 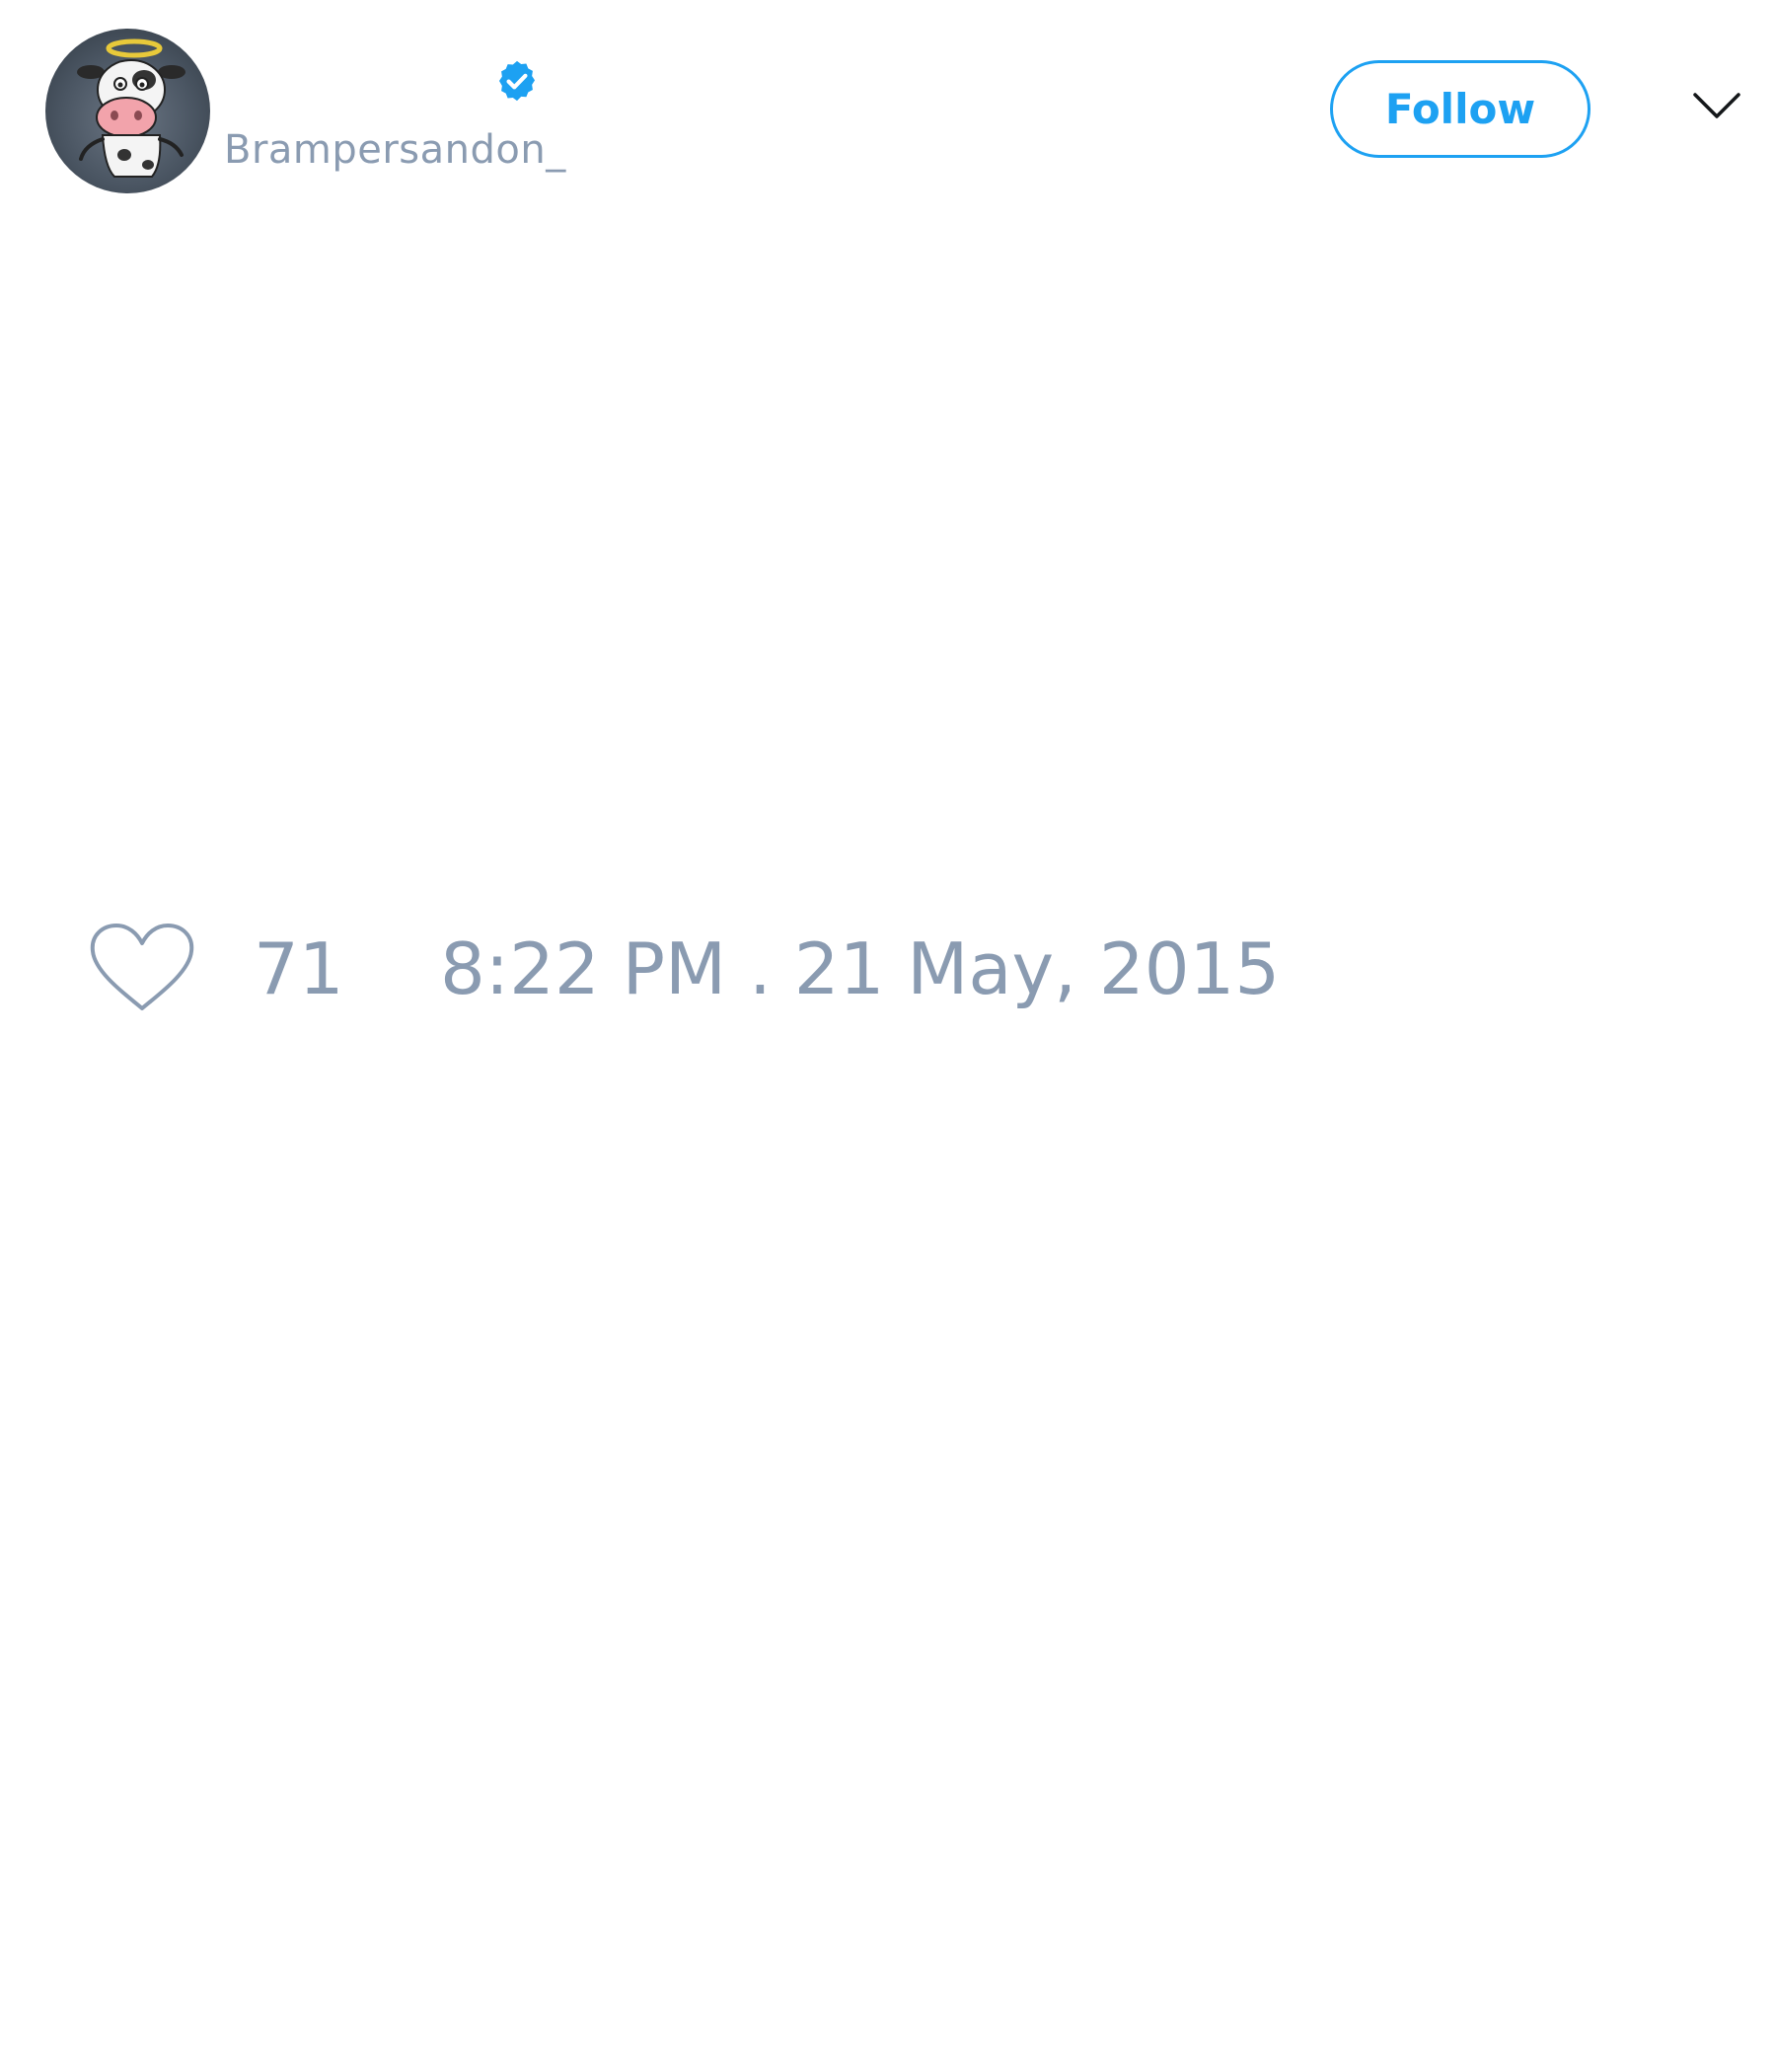 What do you see at coordinates (1461, 109) in the screenshot?
I see `follow-button: Follow` at bounding box center [1461, 109].